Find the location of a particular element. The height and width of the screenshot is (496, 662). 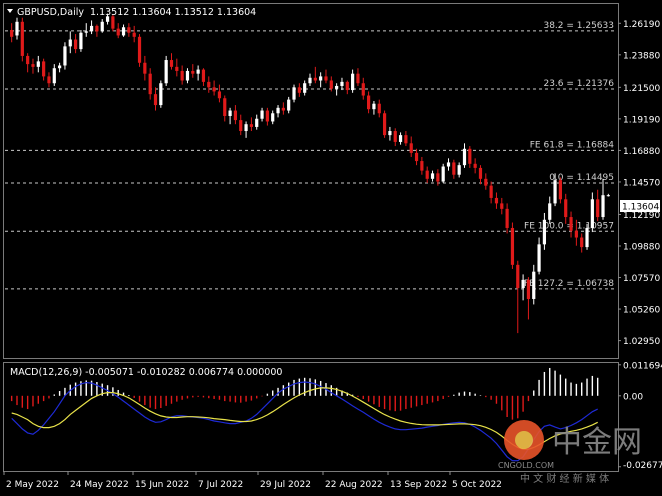

time-tick-label: 7 Jul 2022 is located at coordinates (220, 485).